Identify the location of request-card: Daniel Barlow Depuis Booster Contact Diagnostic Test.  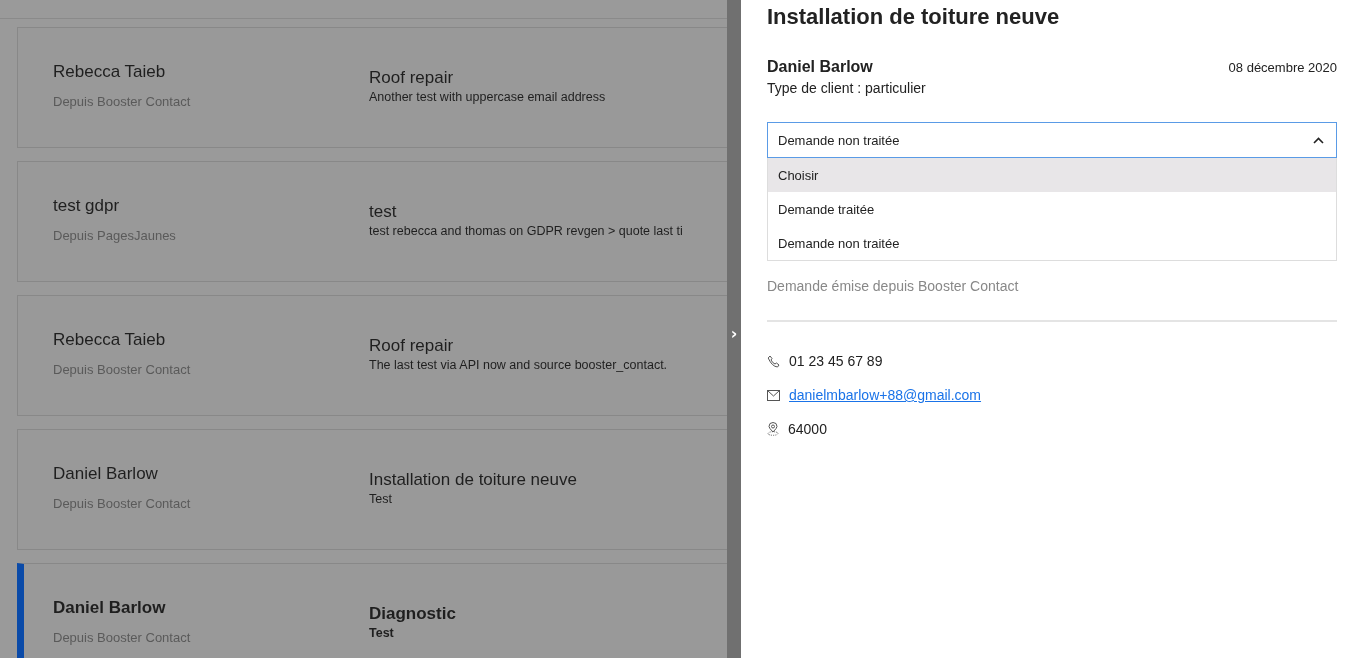
(372, 610).